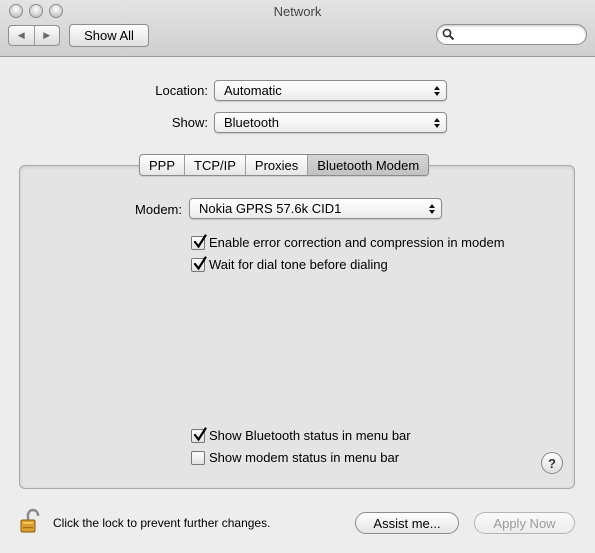 This screenshot has width=595, height=553. What do you see at coordinates (214, 165) in the screenshot?
I see `tab-tcp-ip: TCP/IP` at bounding box center [214, 165].